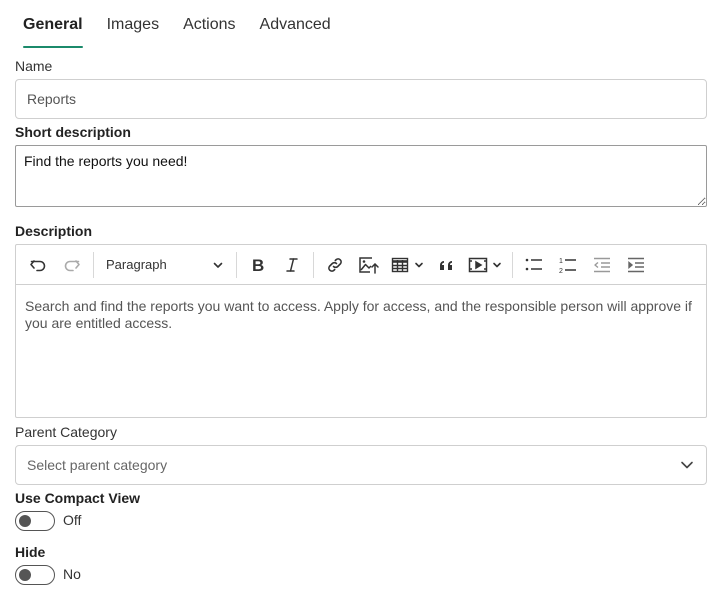 The width and height of the screenshot is (721, 596). Describe the element at coordinates (400, 264) in the screenshot. I see `table-icon` at that location.